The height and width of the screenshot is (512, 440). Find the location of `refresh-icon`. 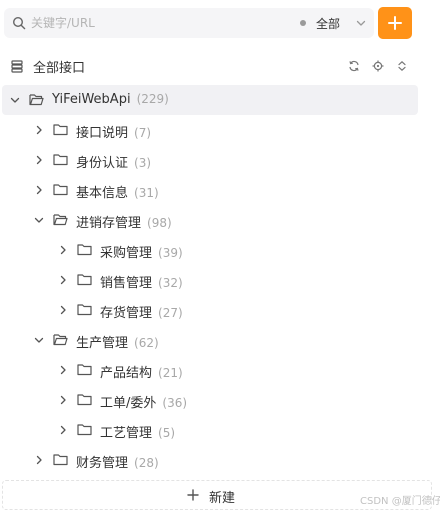

refresh-icon is located at coordinates (354, 66).